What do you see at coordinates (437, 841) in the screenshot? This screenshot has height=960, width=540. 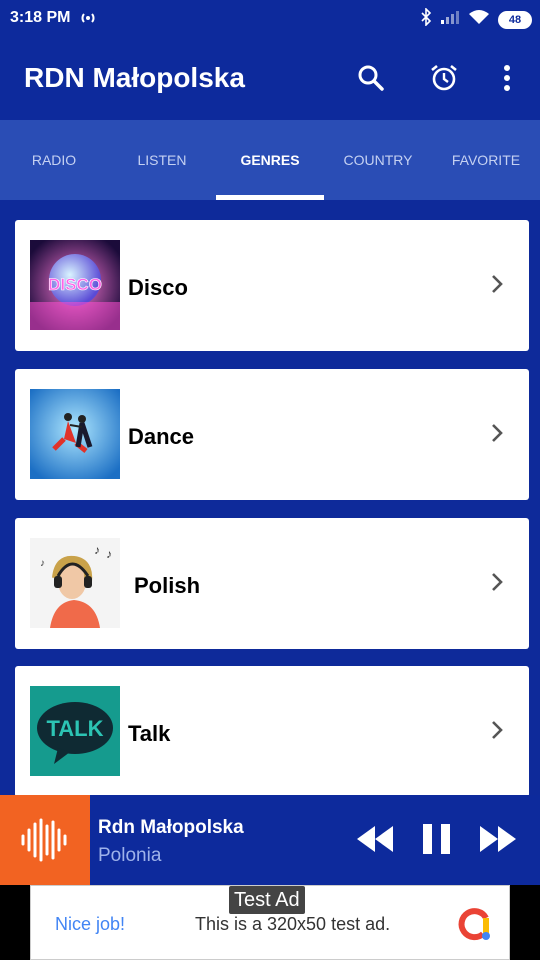 I see `pause-icon` at bounding box center [437, 841].